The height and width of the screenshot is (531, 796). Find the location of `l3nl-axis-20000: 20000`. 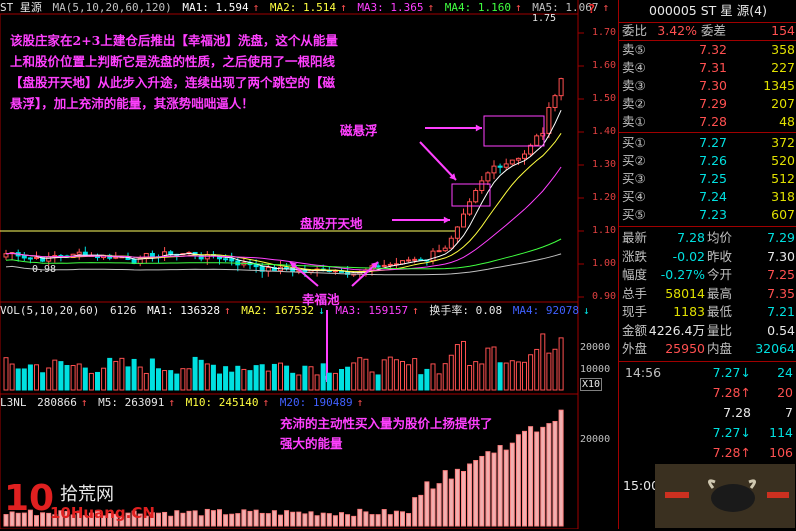

l3nl-axis-20000: 20000 is located at coordinates (595, 439).